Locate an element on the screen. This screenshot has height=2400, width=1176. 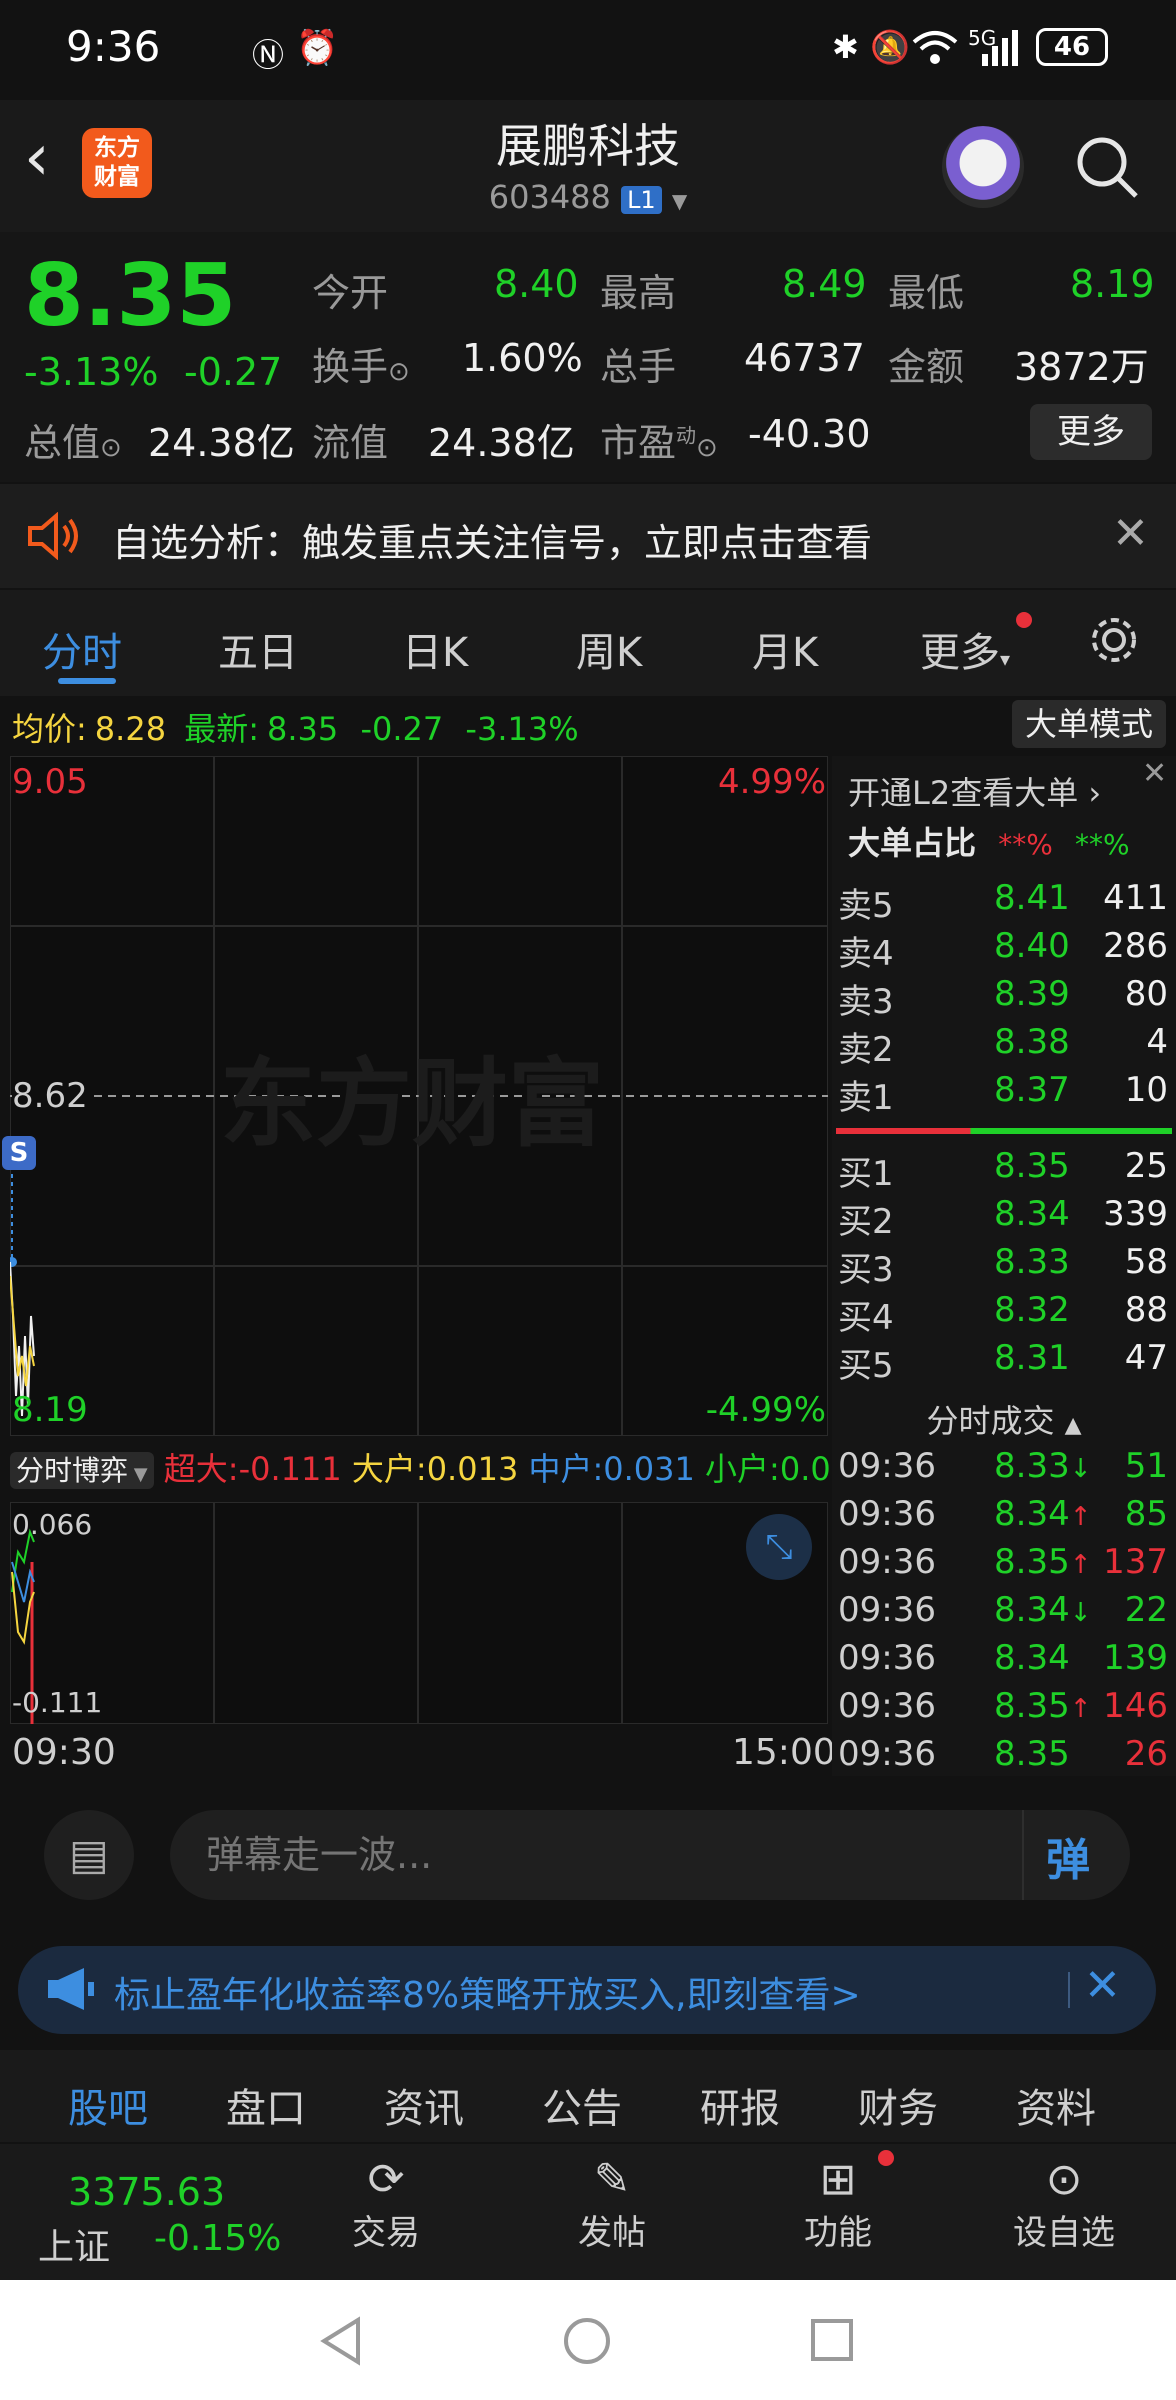
tab-more: 更多▾ is located at coordinates (965, 649).